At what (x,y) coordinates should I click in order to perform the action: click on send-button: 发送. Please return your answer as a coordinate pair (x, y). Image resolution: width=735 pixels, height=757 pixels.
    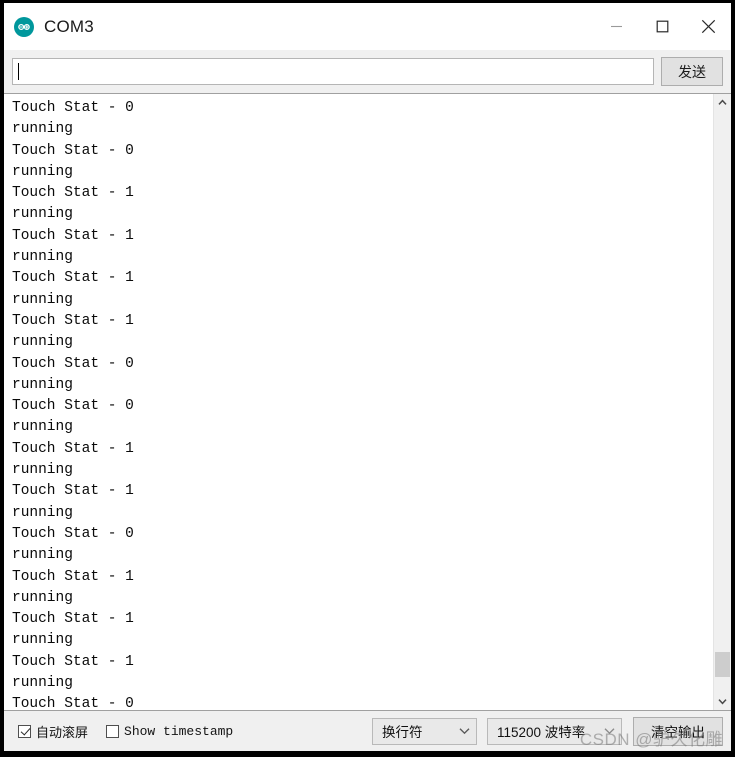
    Looking at the image, I should click on (692, 71).